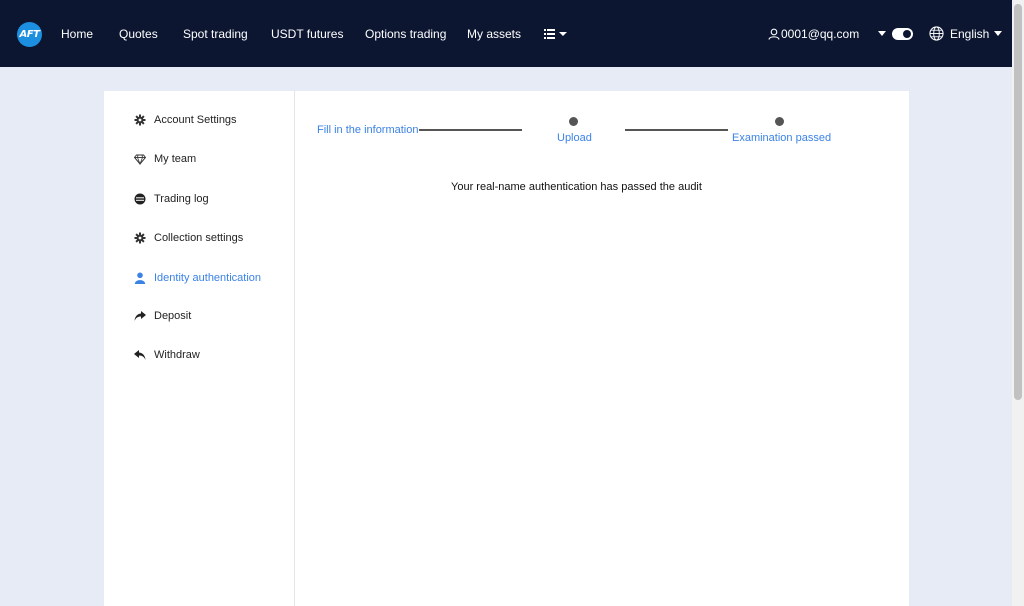 This screenshot has height=606, width=1024. I want to click on sidebar-item-account-settings: Account Settings, so click(185, 120).